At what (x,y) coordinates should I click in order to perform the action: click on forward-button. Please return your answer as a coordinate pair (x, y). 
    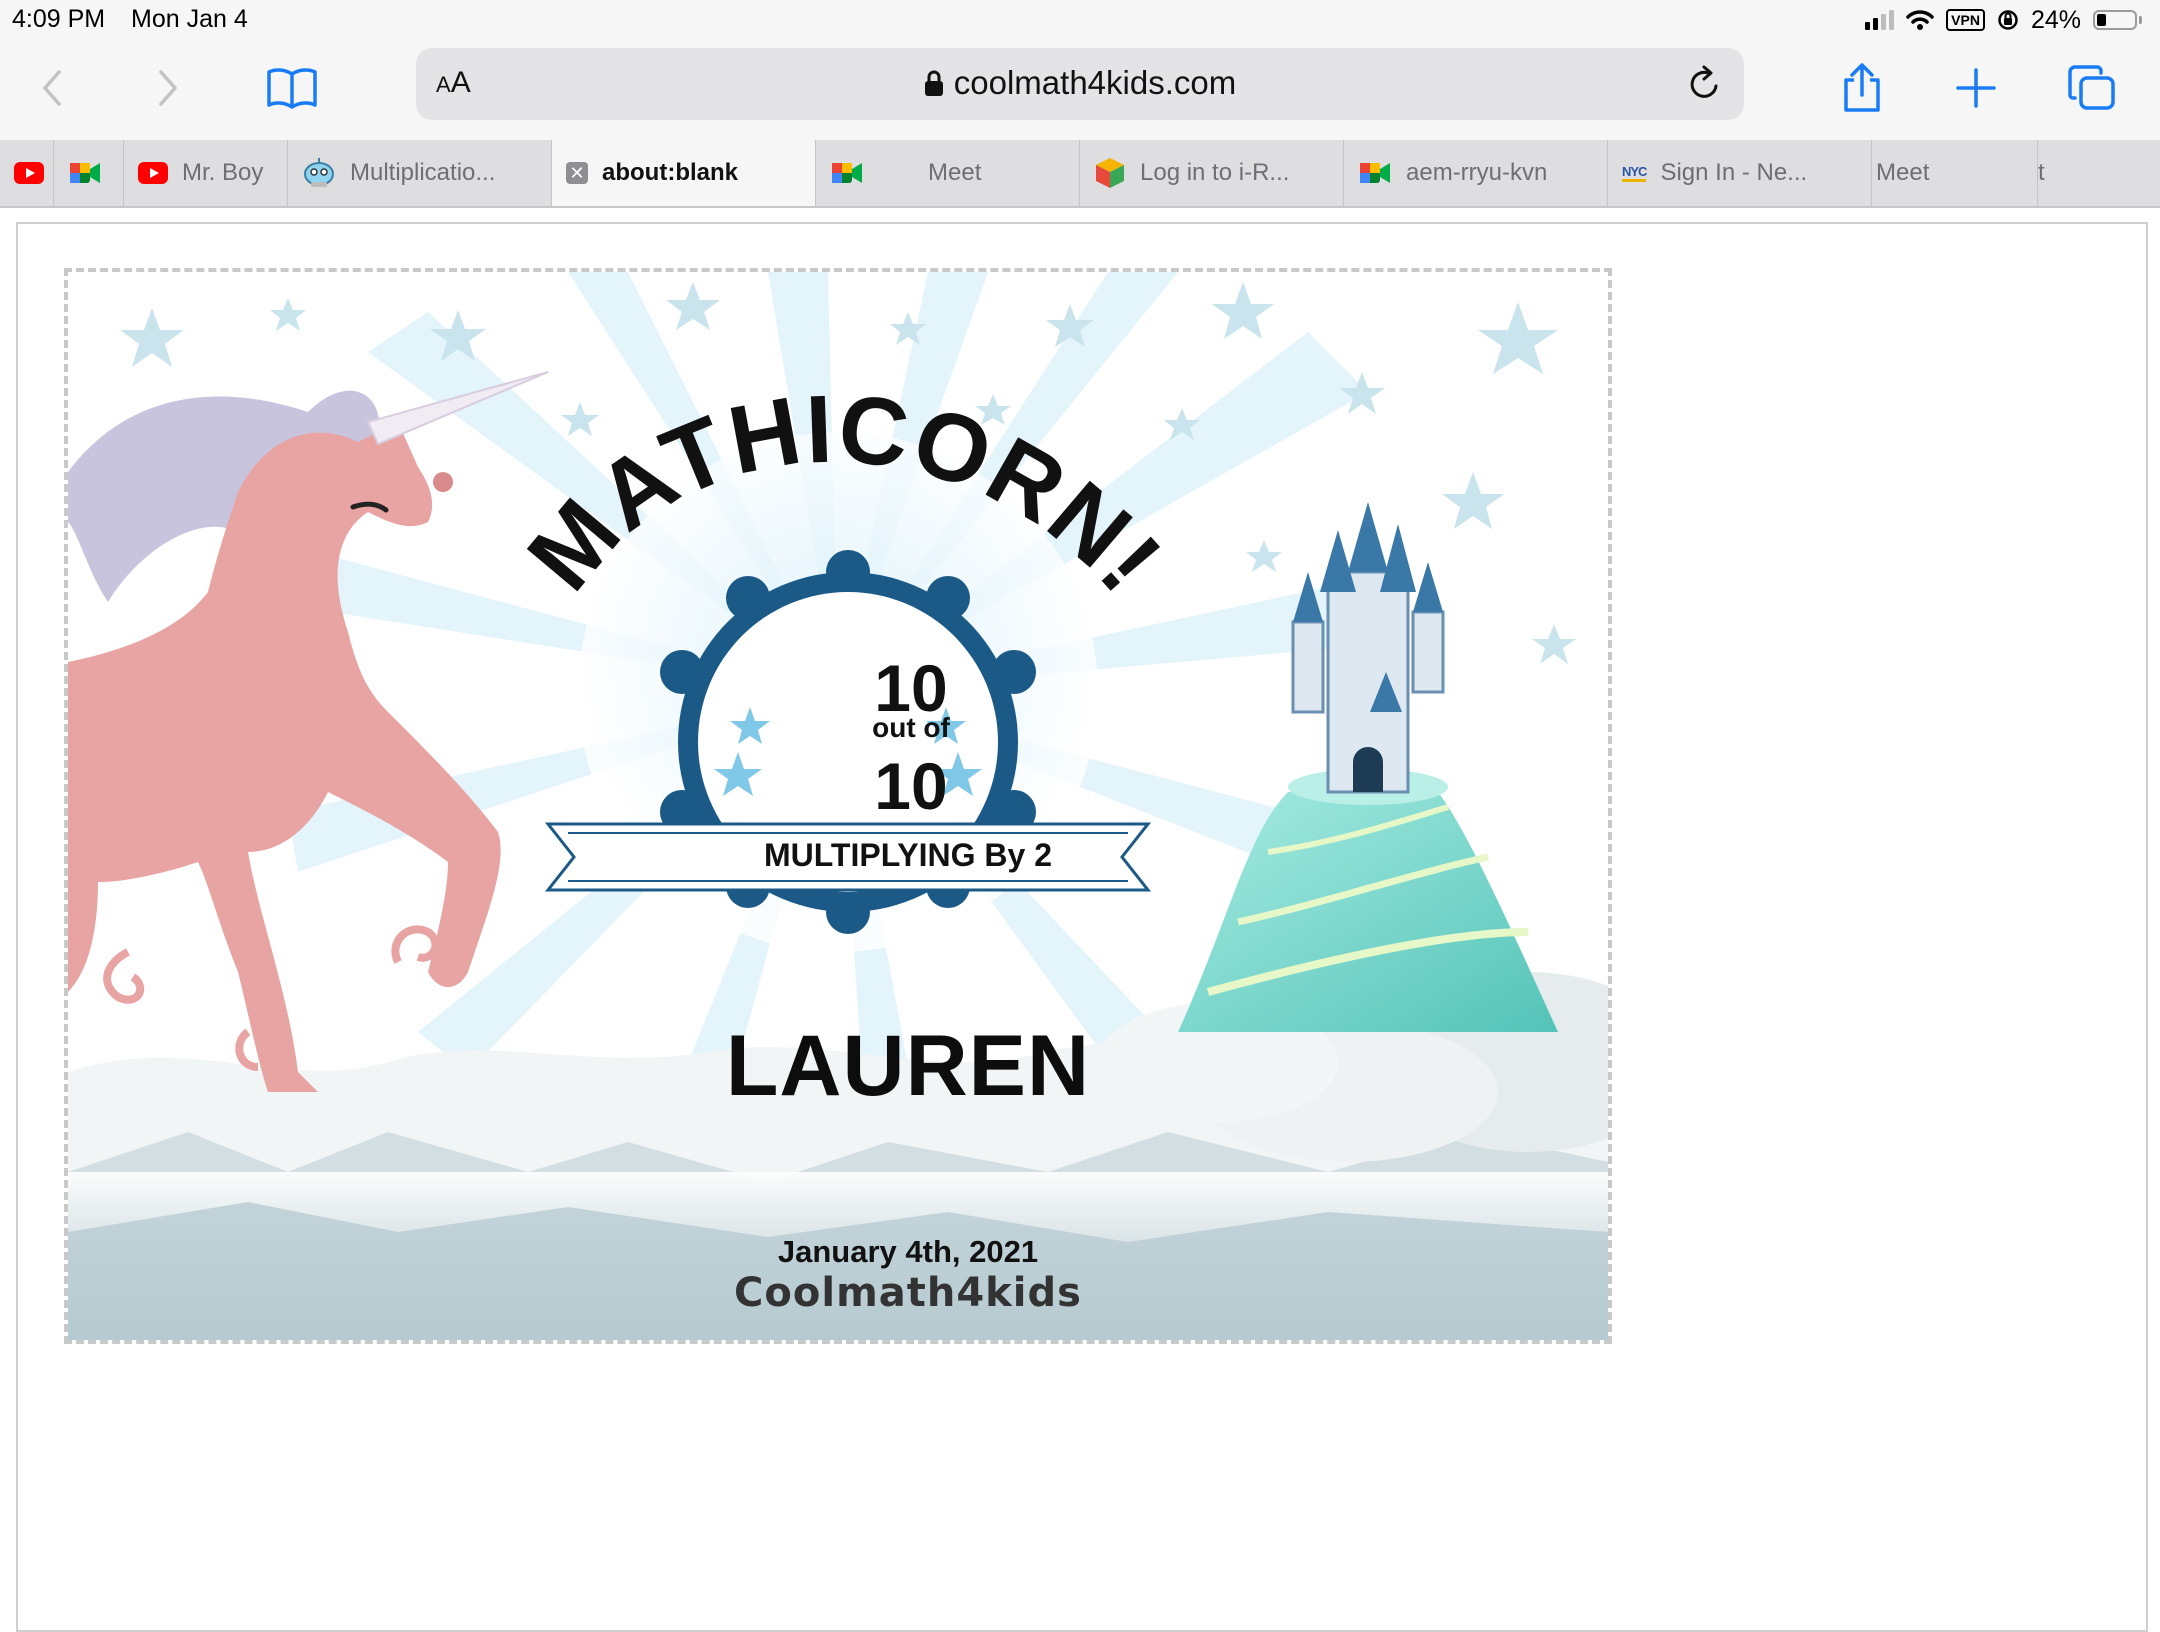
    Looking at the image, I should click on (168, 88).